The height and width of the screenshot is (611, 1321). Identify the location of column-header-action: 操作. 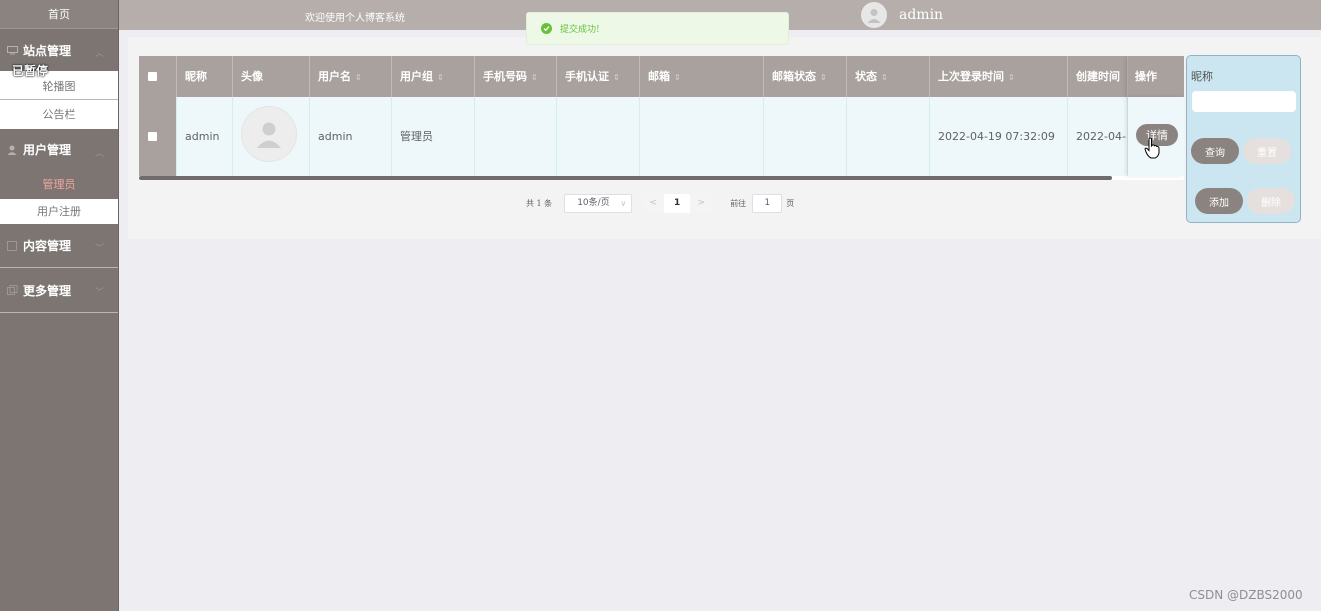
(1156, 76).